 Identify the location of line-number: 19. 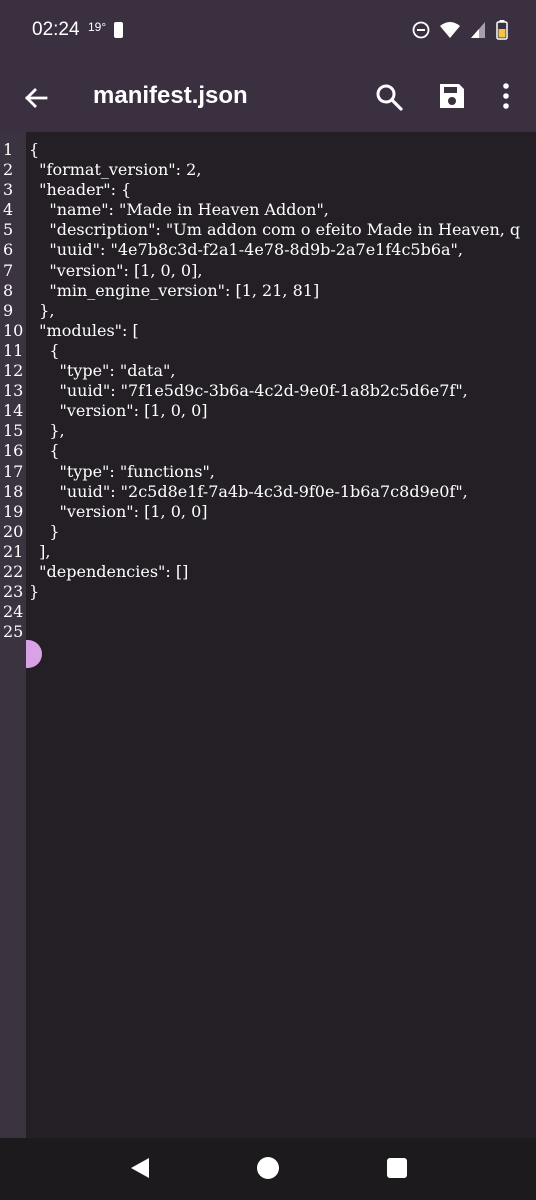
(13, 511).